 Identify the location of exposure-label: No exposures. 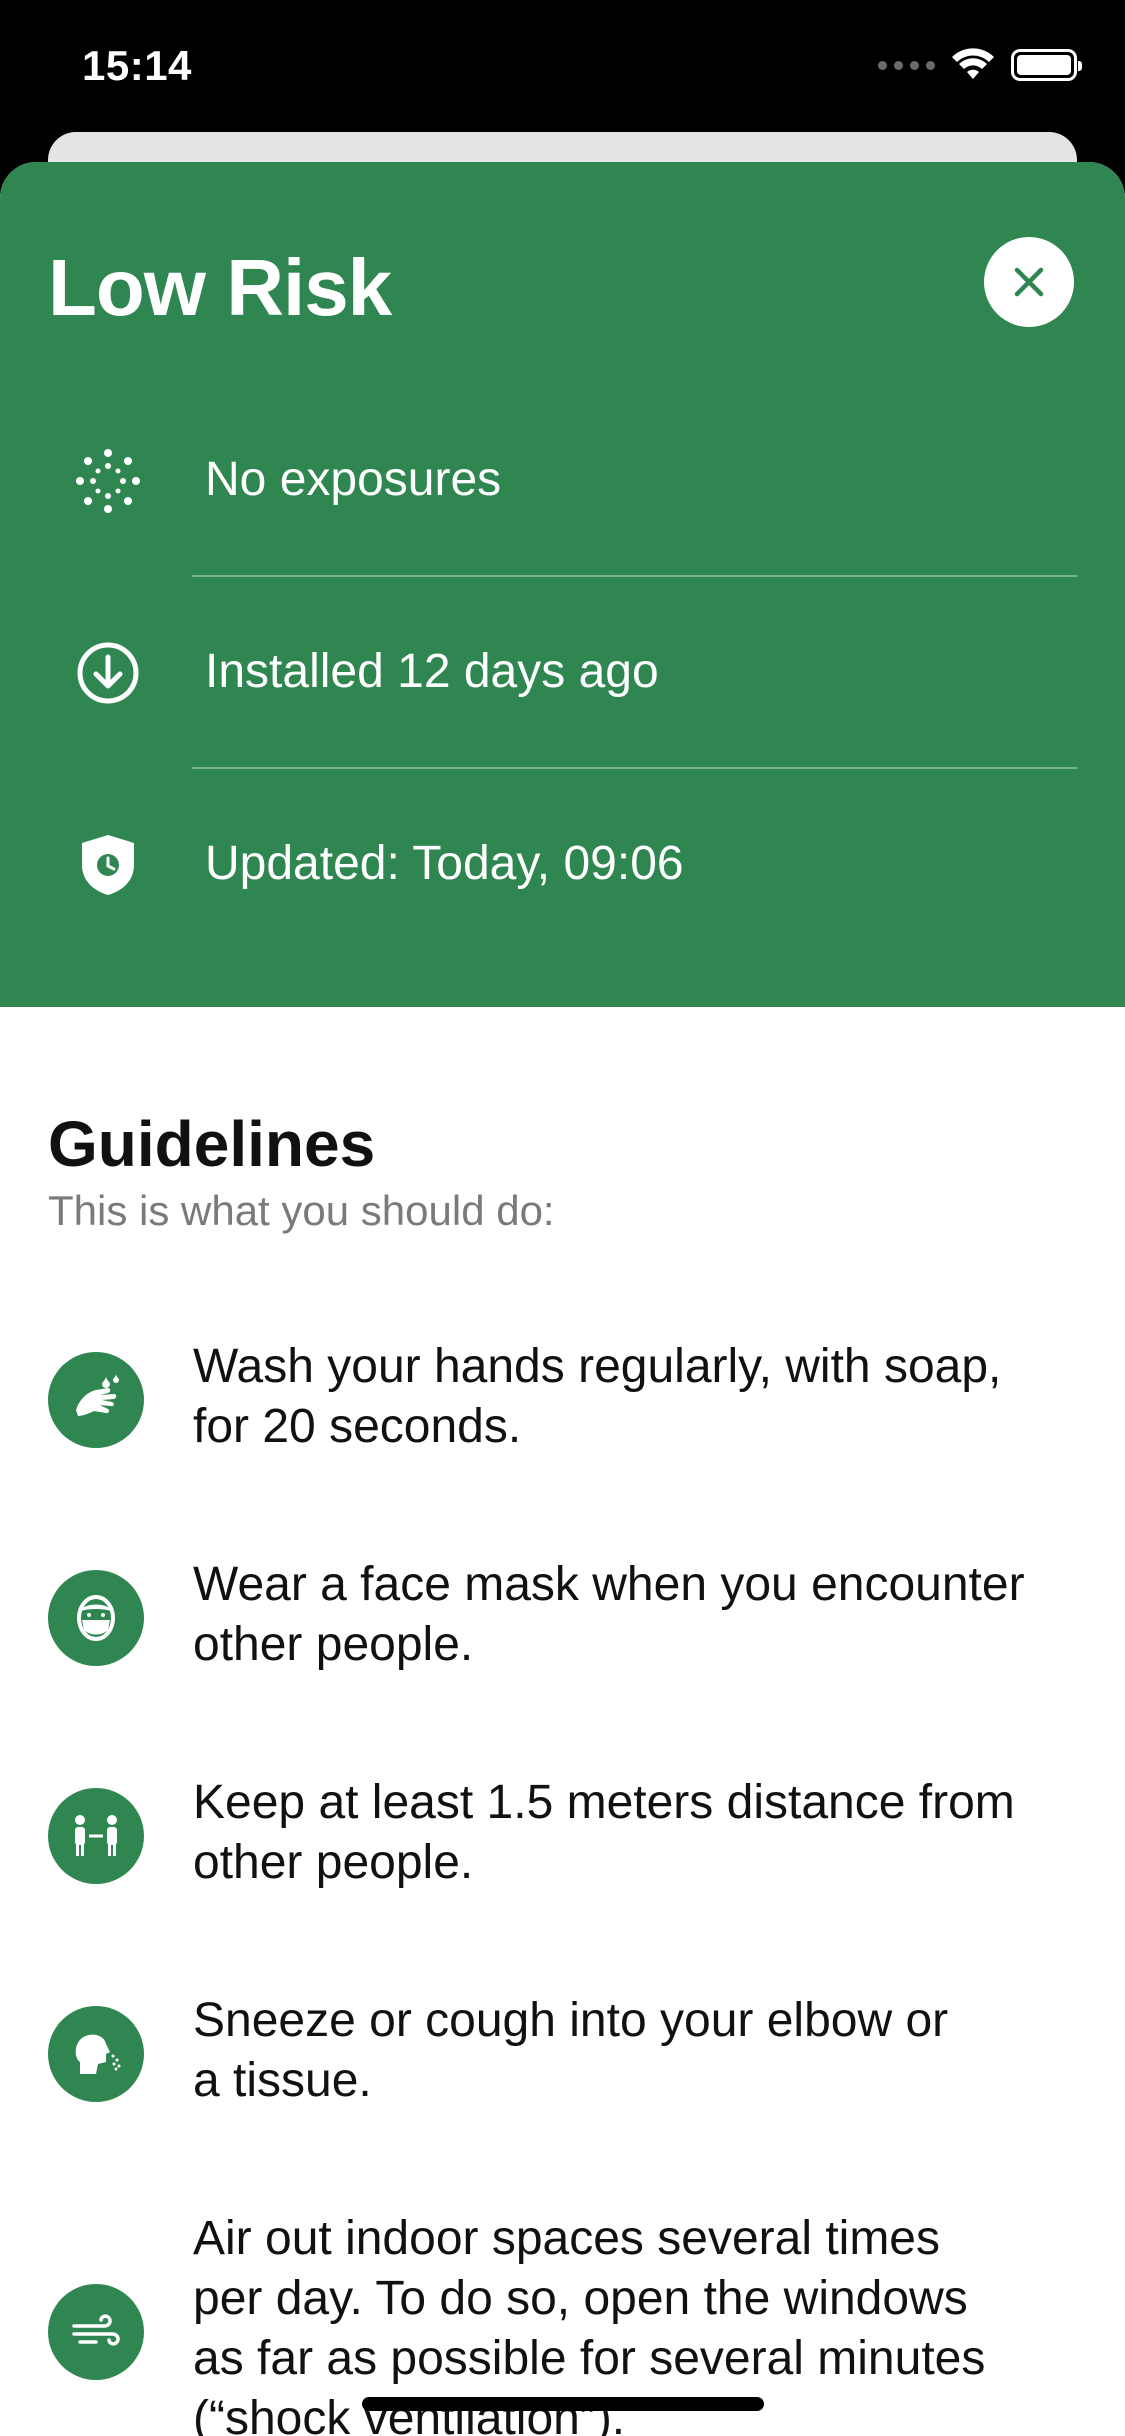
(353, 479).